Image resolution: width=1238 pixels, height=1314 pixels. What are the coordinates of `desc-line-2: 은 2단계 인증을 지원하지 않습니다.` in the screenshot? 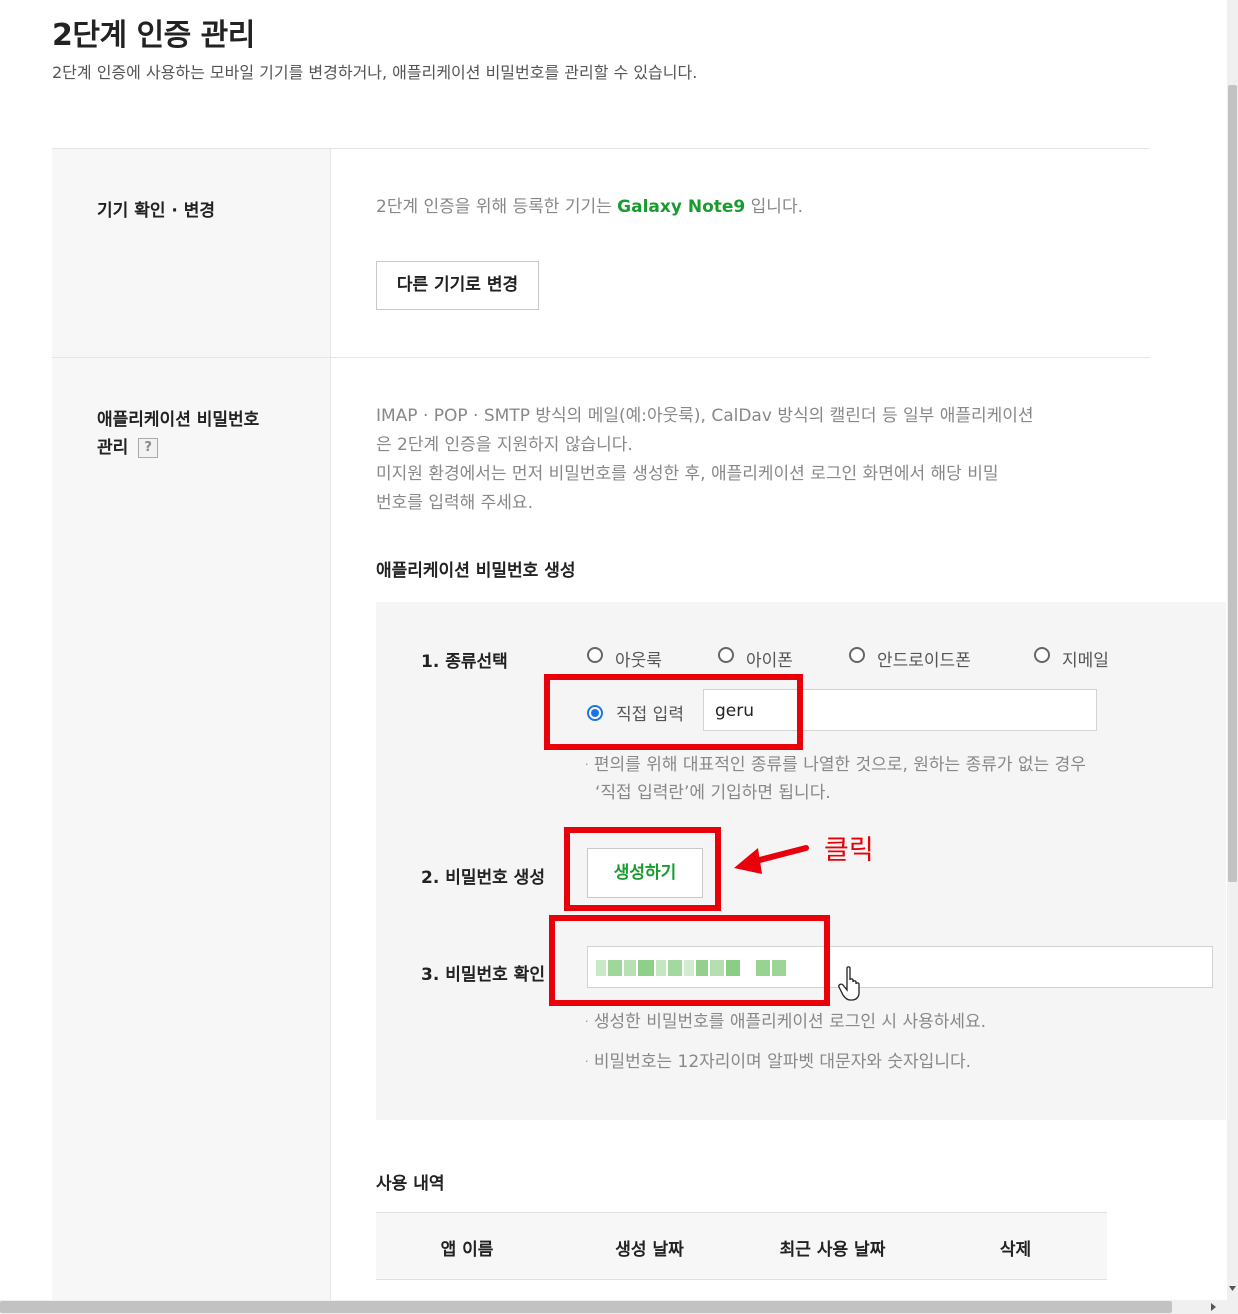 It's located at (504, 445).